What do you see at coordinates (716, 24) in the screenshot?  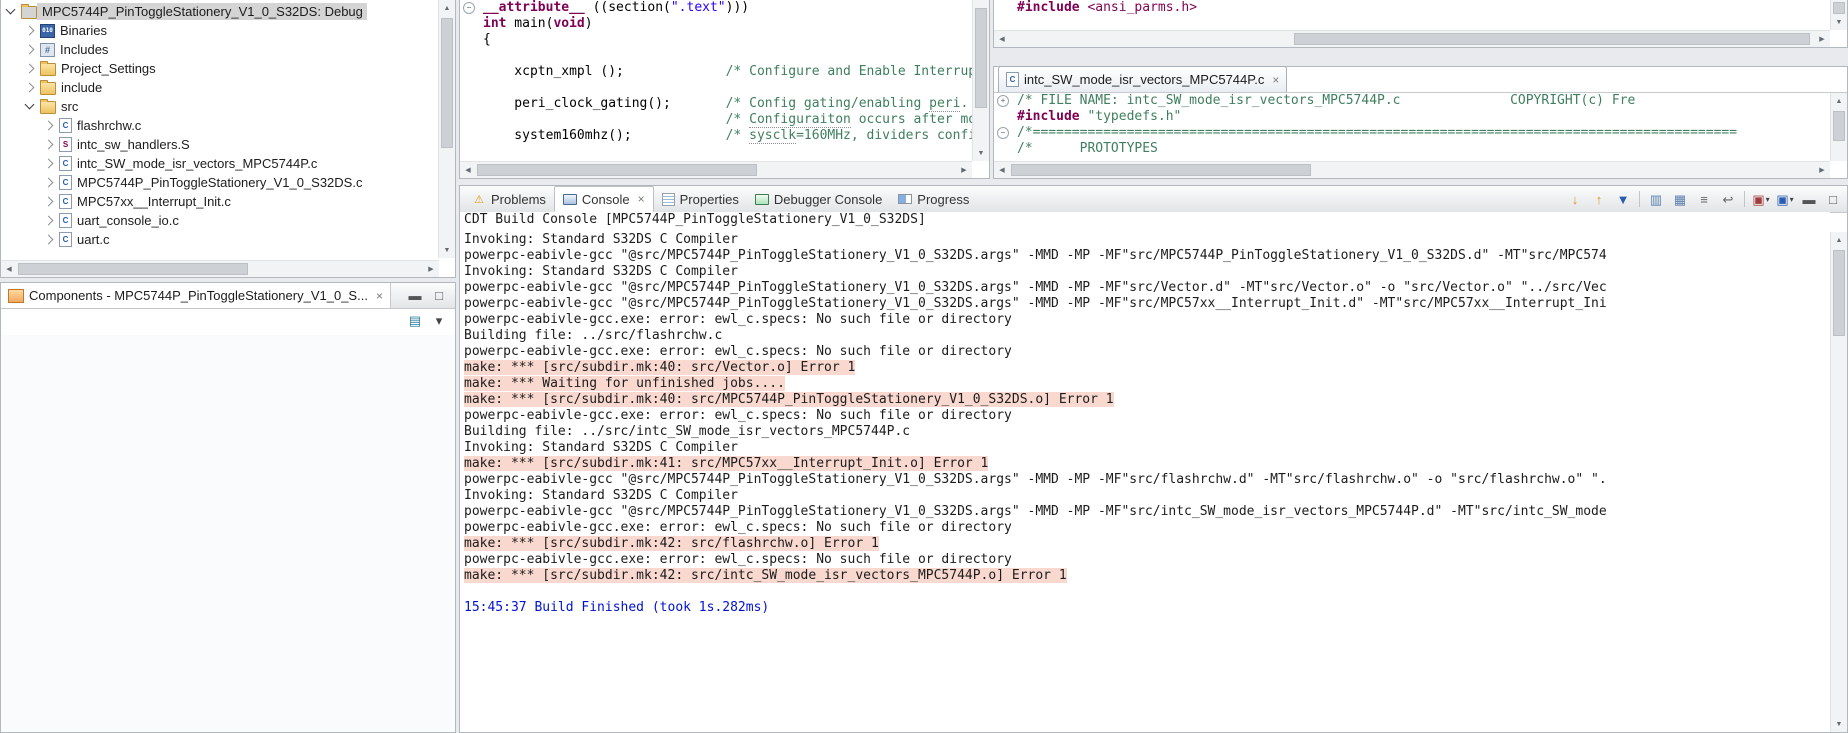 I see `code-line: int main(void)` at bounding box center [716, 24].